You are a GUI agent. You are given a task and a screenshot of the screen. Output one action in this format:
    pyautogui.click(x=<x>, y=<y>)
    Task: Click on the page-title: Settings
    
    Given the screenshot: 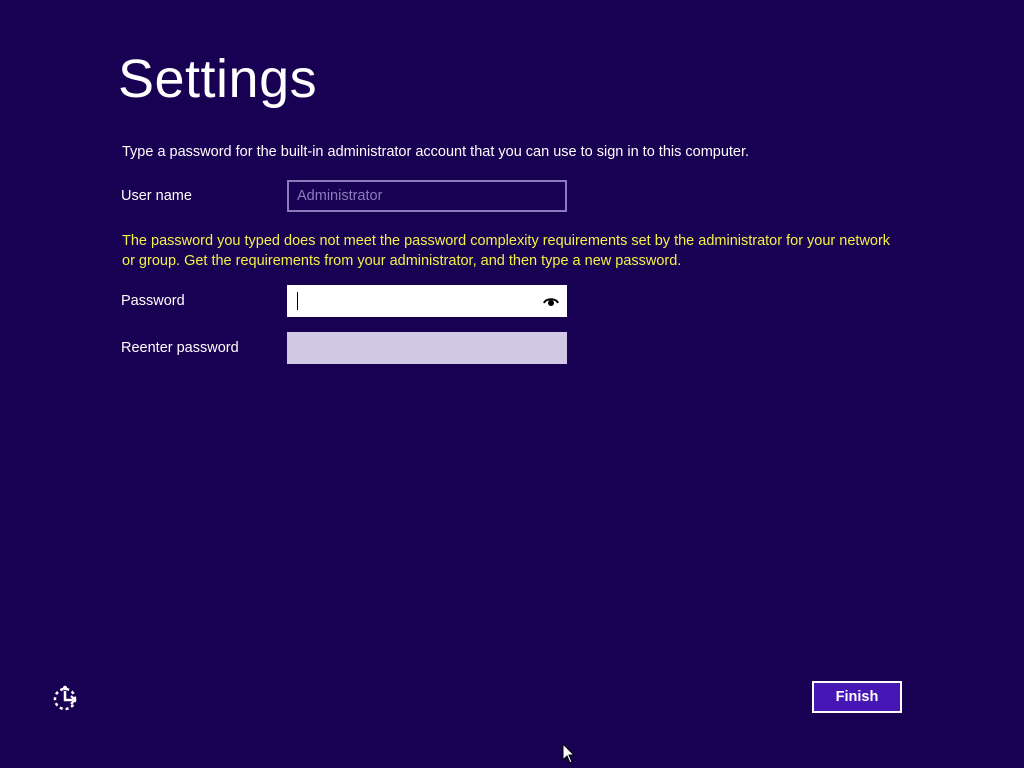 What is the action you would take?
    pyautogui.click(x=218, y=79)
    